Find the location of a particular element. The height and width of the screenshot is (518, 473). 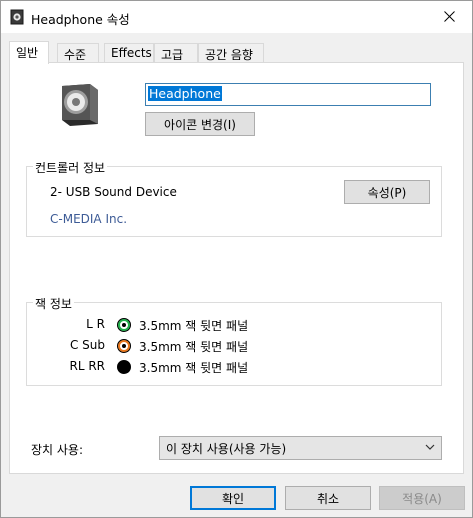

jack-row: RL RR 3.5mm 잭 뒷면 패널 is located at coordinates (227, 367).